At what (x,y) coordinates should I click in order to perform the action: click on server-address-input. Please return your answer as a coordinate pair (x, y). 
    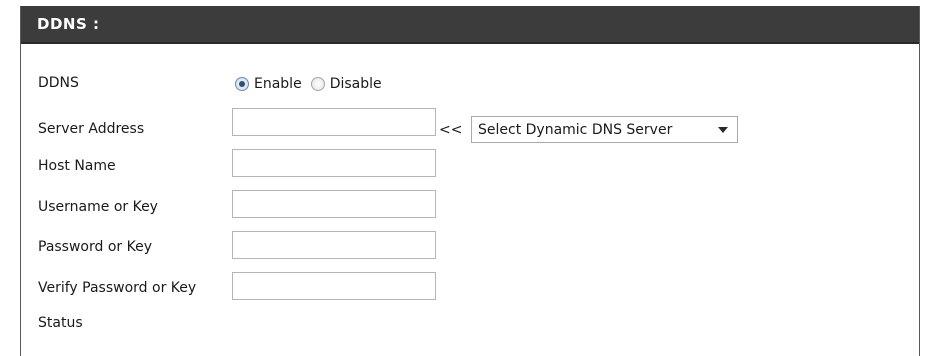
    Looking at the image, I should click on (334, 122).